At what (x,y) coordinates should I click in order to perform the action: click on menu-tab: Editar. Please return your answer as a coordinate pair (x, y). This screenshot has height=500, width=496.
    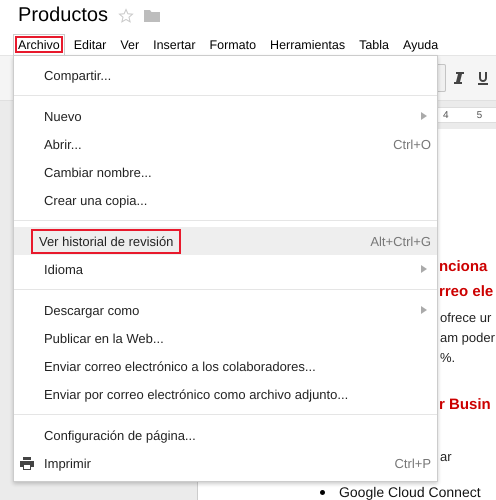
    Looking at the image, I should click on (90, 44).